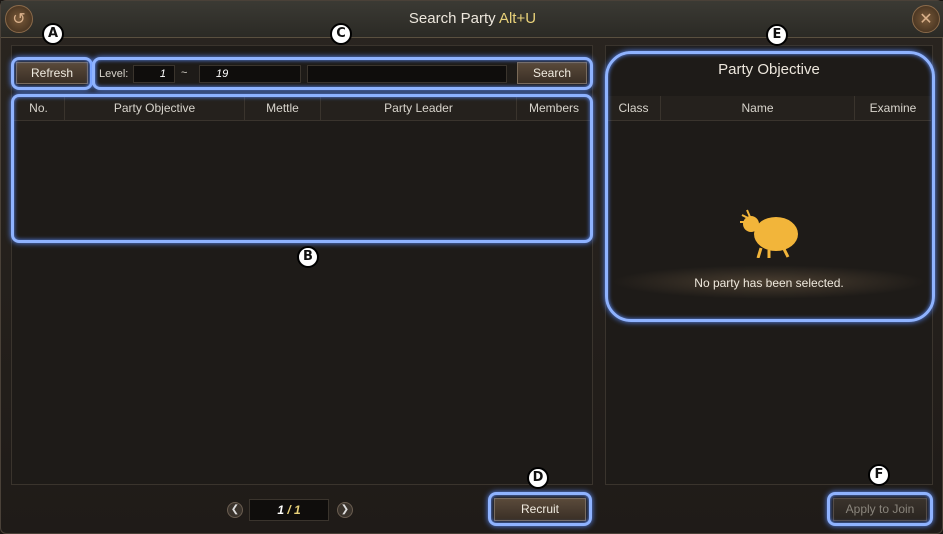 The height and width of the screenshot is (534, 943). I want to click on member-table-header: Class Name Examine, so click(769, 108).